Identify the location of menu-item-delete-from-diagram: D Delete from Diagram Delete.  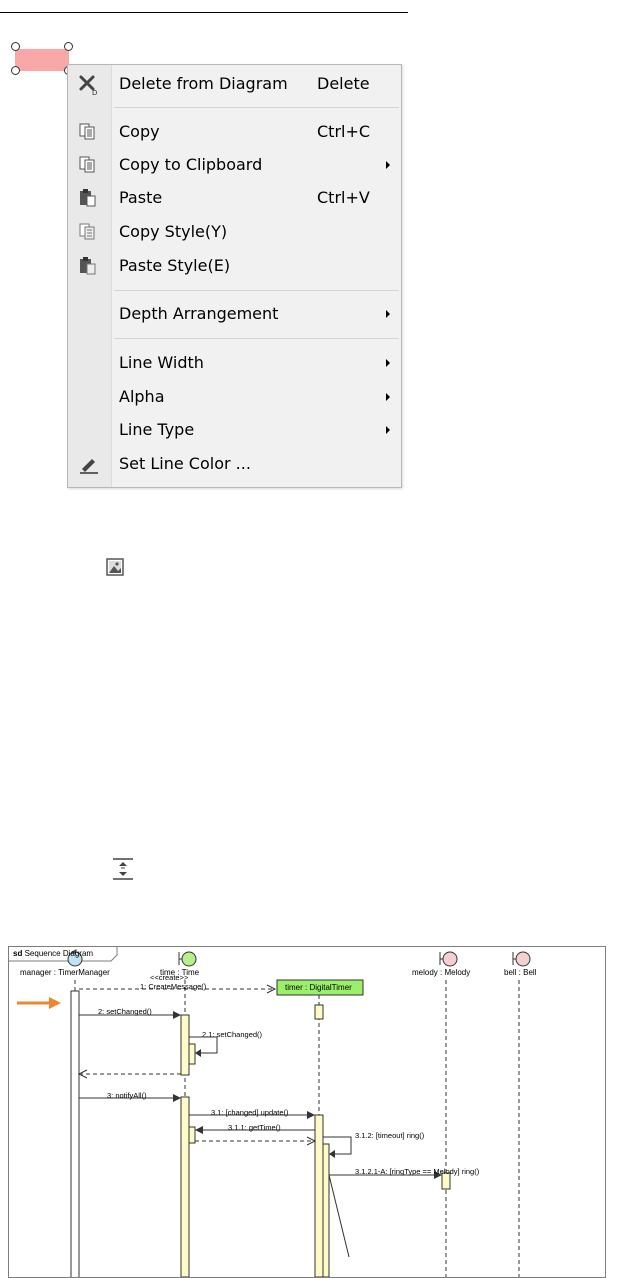
(234, 84).